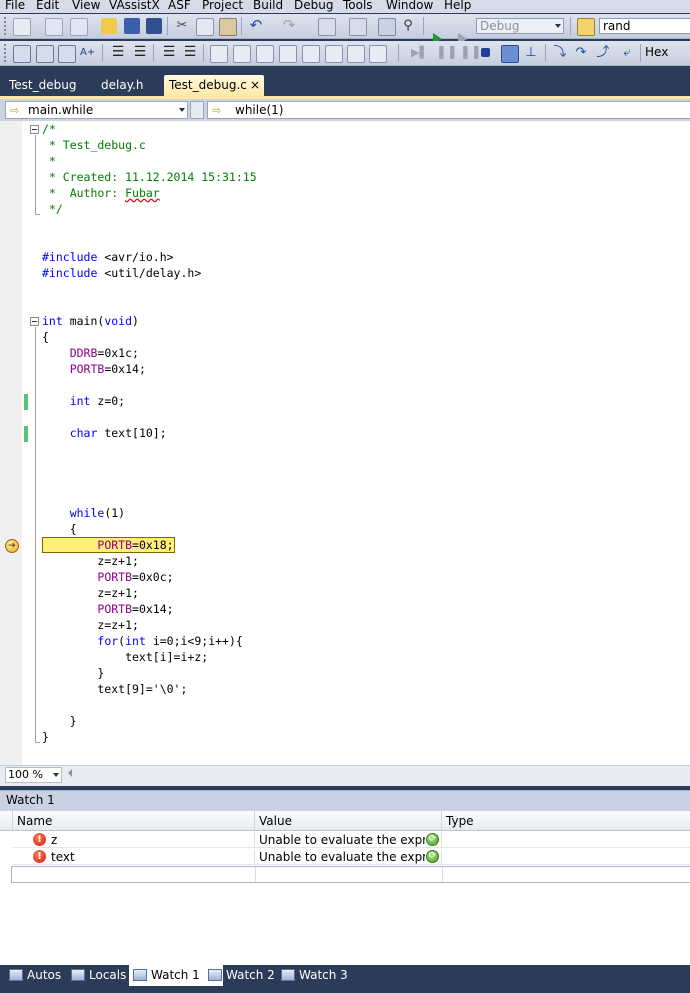 The height and width of the screenshot is (993, 690). Describe the element at coordinates (350, 874) in the screenshot. I see `watch-new-entry-row` at that location.